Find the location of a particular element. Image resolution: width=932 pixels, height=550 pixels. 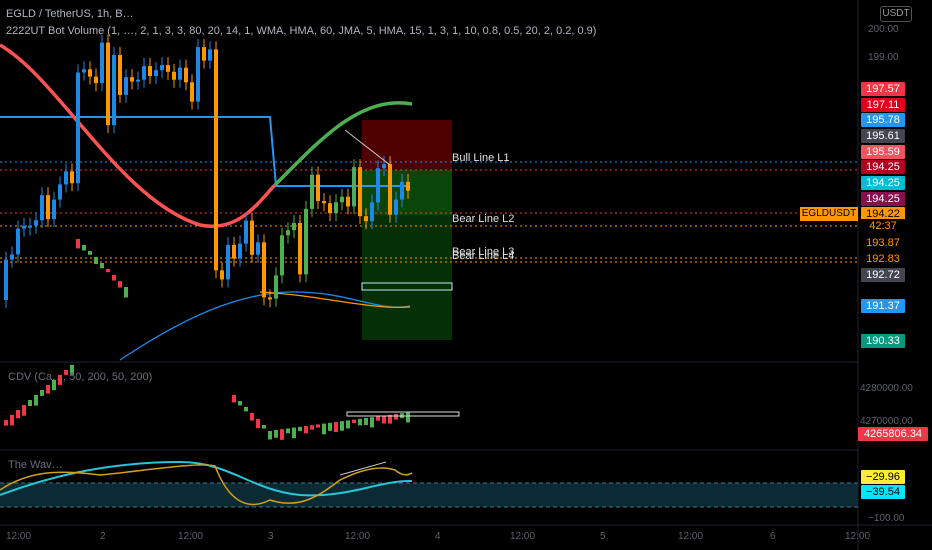

price-badge: 191.37 is located at coordinates (883, 306).